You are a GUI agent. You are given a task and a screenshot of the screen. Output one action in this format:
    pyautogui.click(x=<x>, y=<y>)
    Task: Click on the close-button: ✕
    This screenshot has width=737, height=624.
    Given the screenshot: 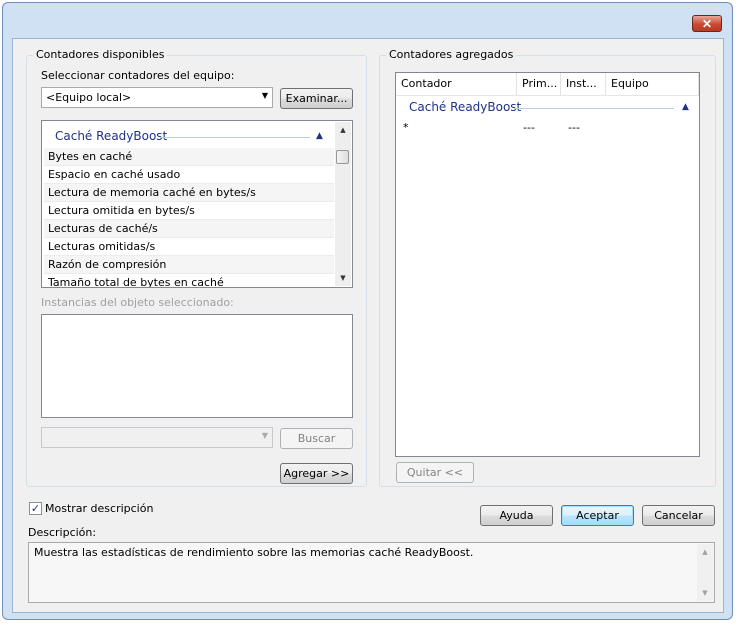 What is the action you would take?
    pyautogui.click(x=707, y=23)
    